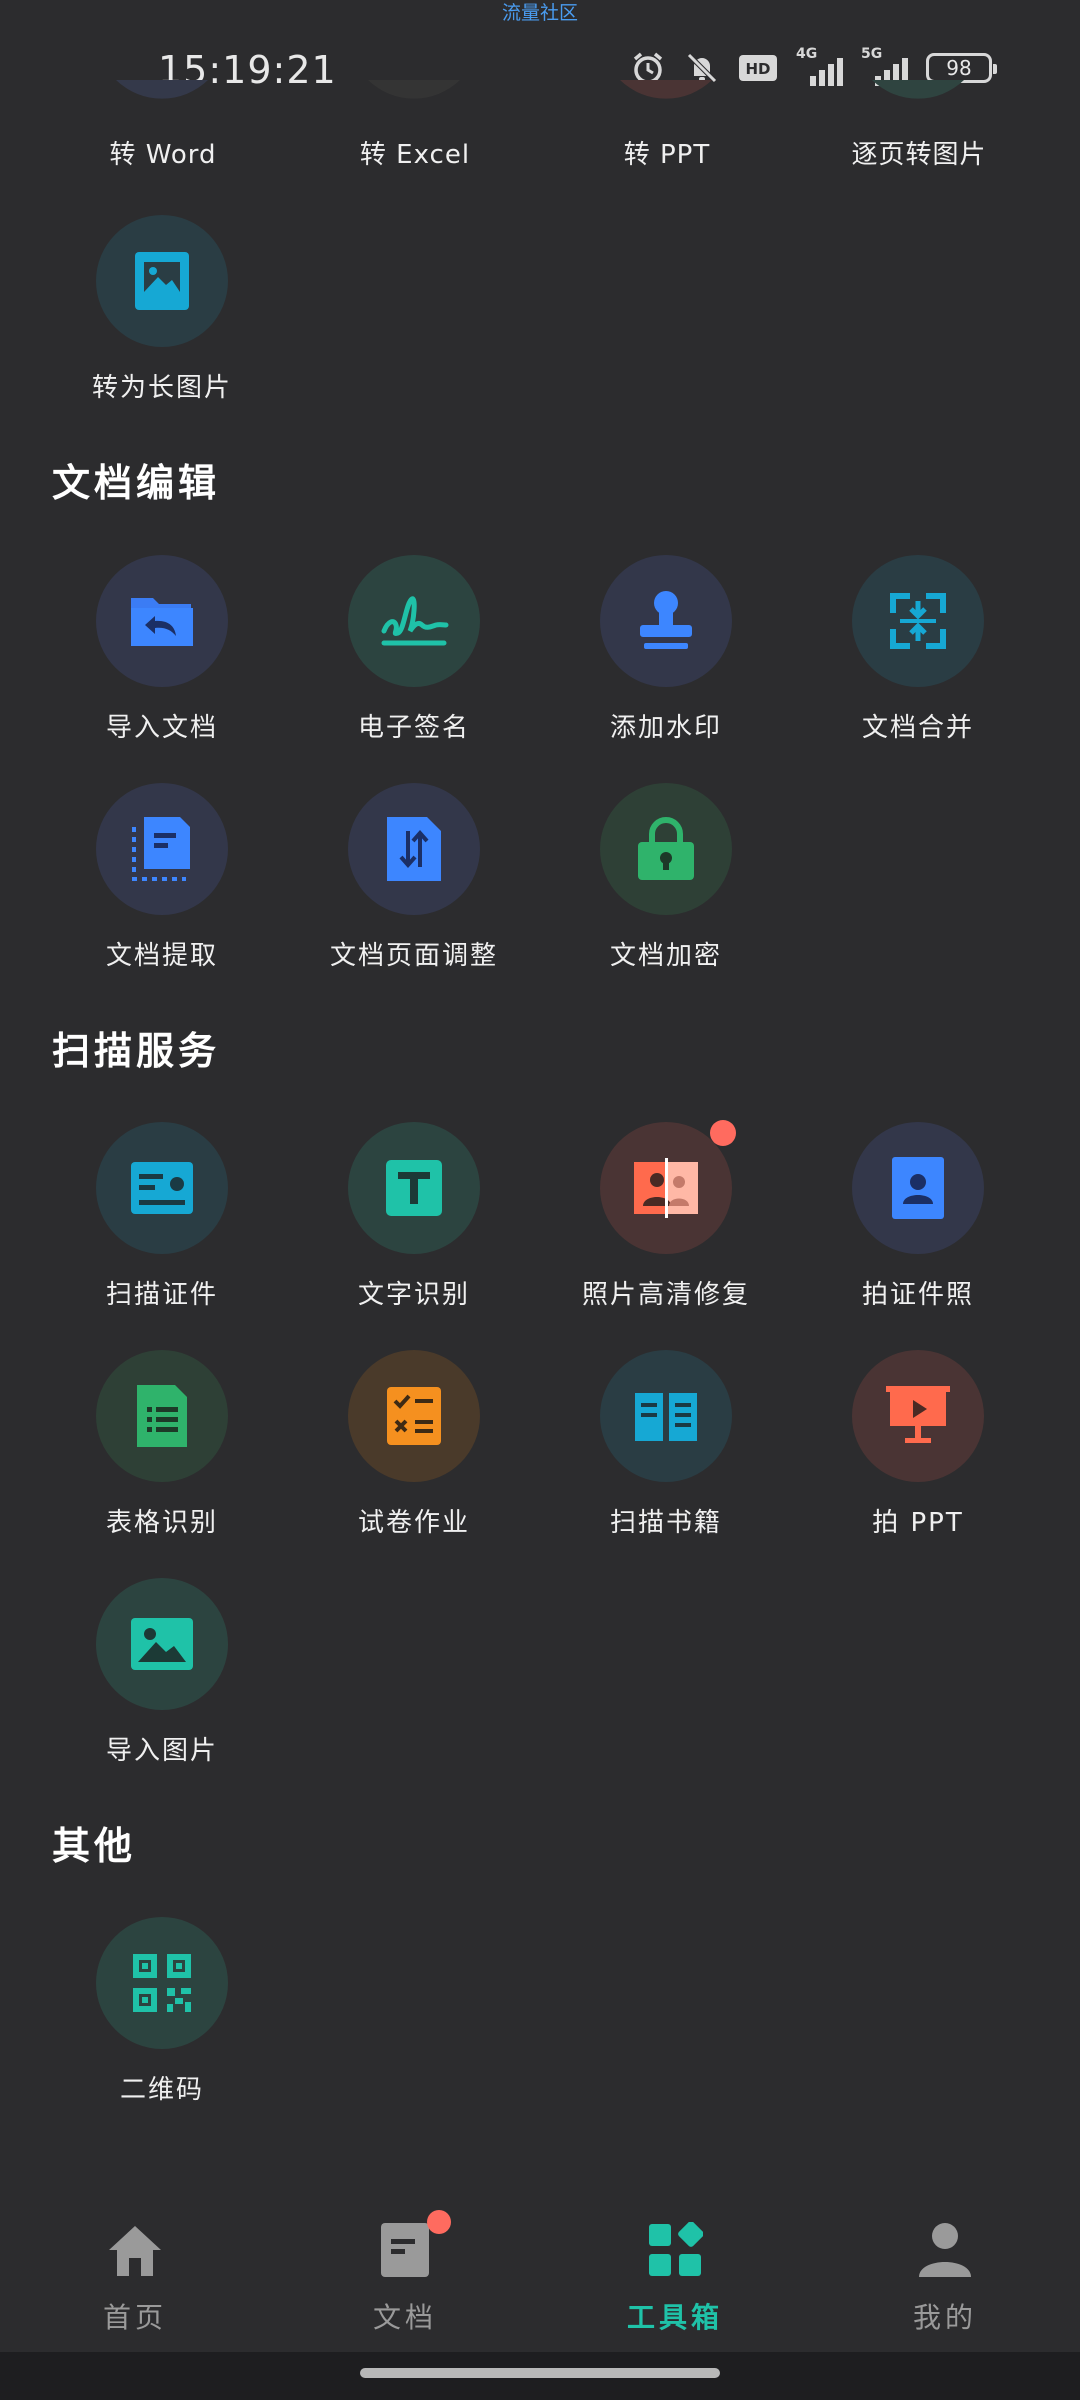  What do you see at coordinates (665, 1523) in the screenshot?
I see `tool-label: 扫描书籍` at bounding box center [665, 1523].